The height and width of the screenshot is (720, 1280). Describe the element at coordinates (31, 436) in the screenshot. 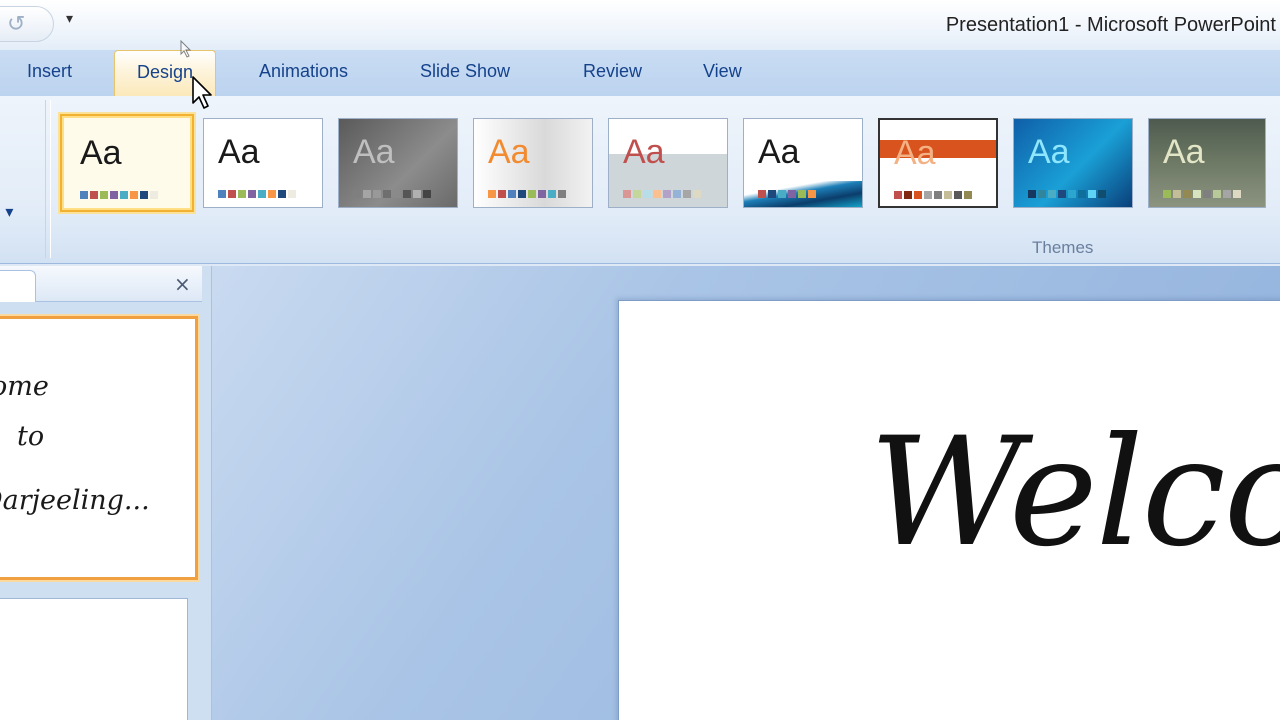

I see `thumb-text-line: to` at that location.